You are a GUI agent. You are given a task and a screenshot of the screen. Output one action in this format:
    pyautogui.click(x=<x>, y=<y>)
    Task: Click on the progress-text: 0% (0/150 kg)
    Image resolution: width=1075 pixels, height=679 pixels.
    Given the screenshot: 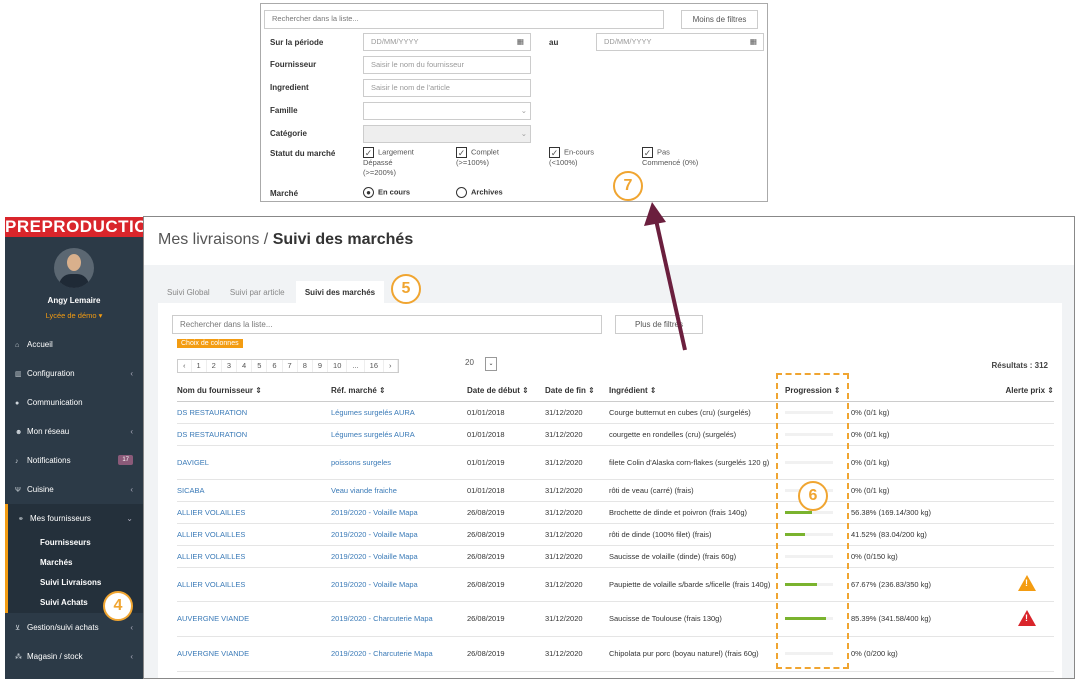 What is the action you would take?
    pyautogui.click(x=916, y=556)
    